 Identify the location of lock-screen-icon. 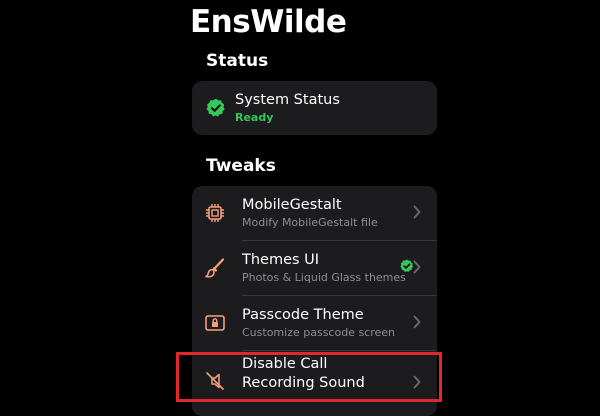
(215, 323).